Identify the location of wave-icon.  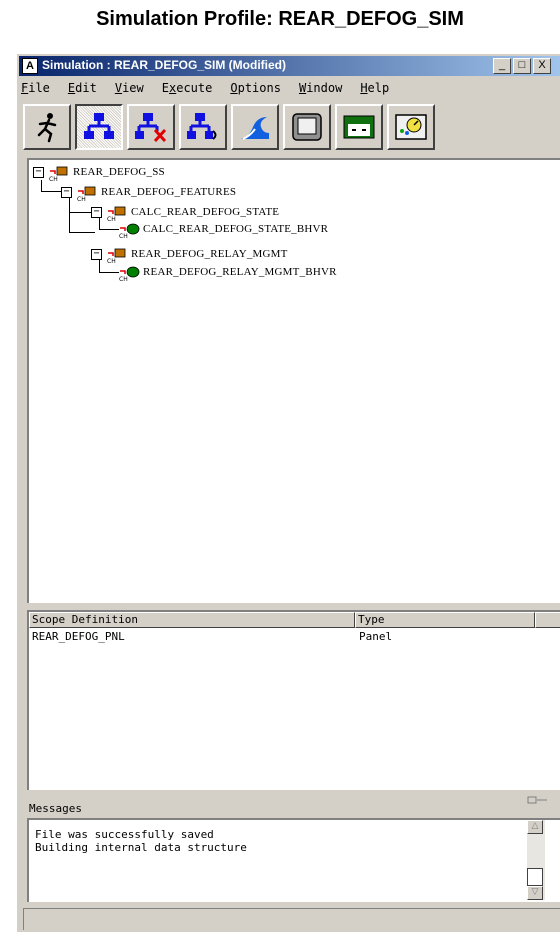
(255, 128).